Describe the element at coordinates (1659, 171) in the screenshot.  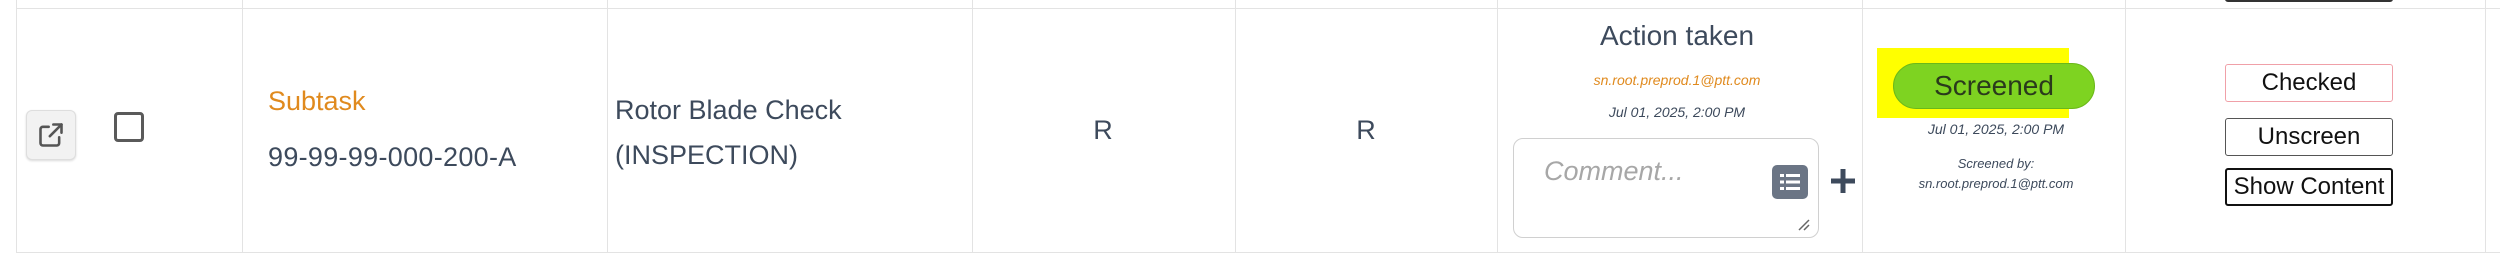
I see `comment-input` at that location.